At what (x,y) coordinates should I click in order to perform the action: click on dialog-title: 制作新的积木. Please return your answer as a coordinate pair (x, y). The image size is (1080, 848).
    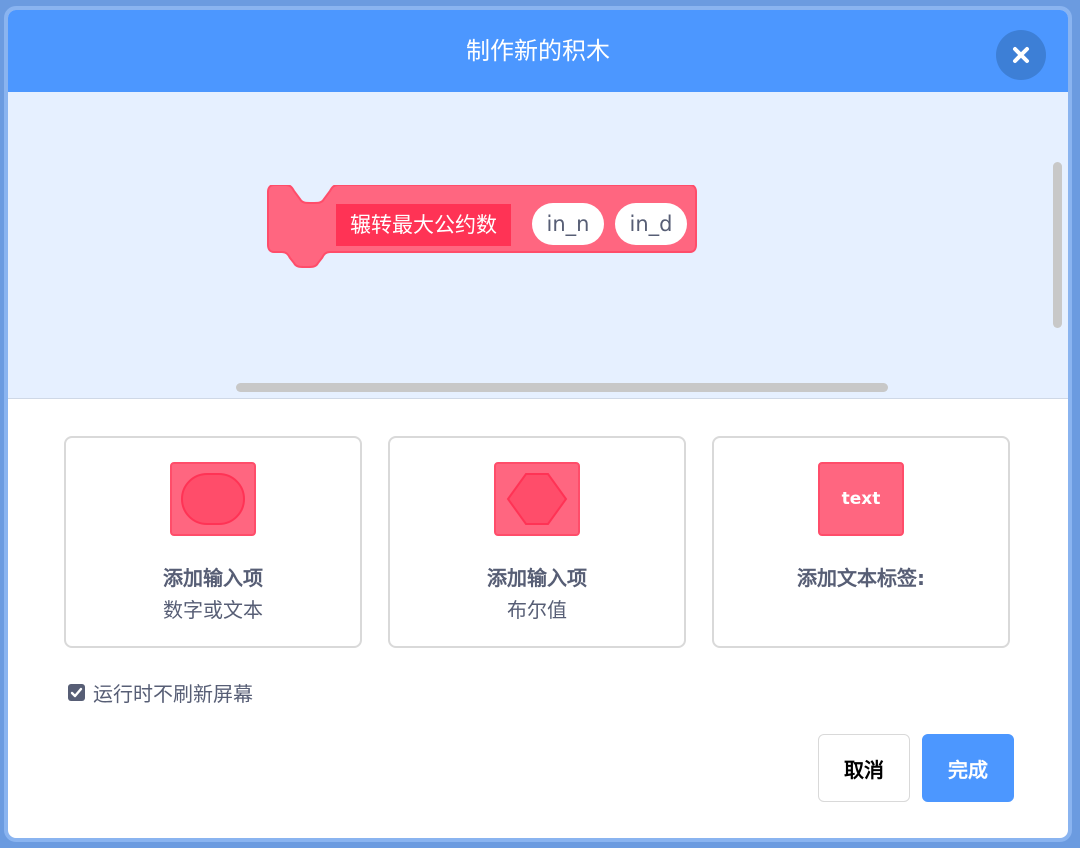
    Looking at the image, I should click on (538, 51).